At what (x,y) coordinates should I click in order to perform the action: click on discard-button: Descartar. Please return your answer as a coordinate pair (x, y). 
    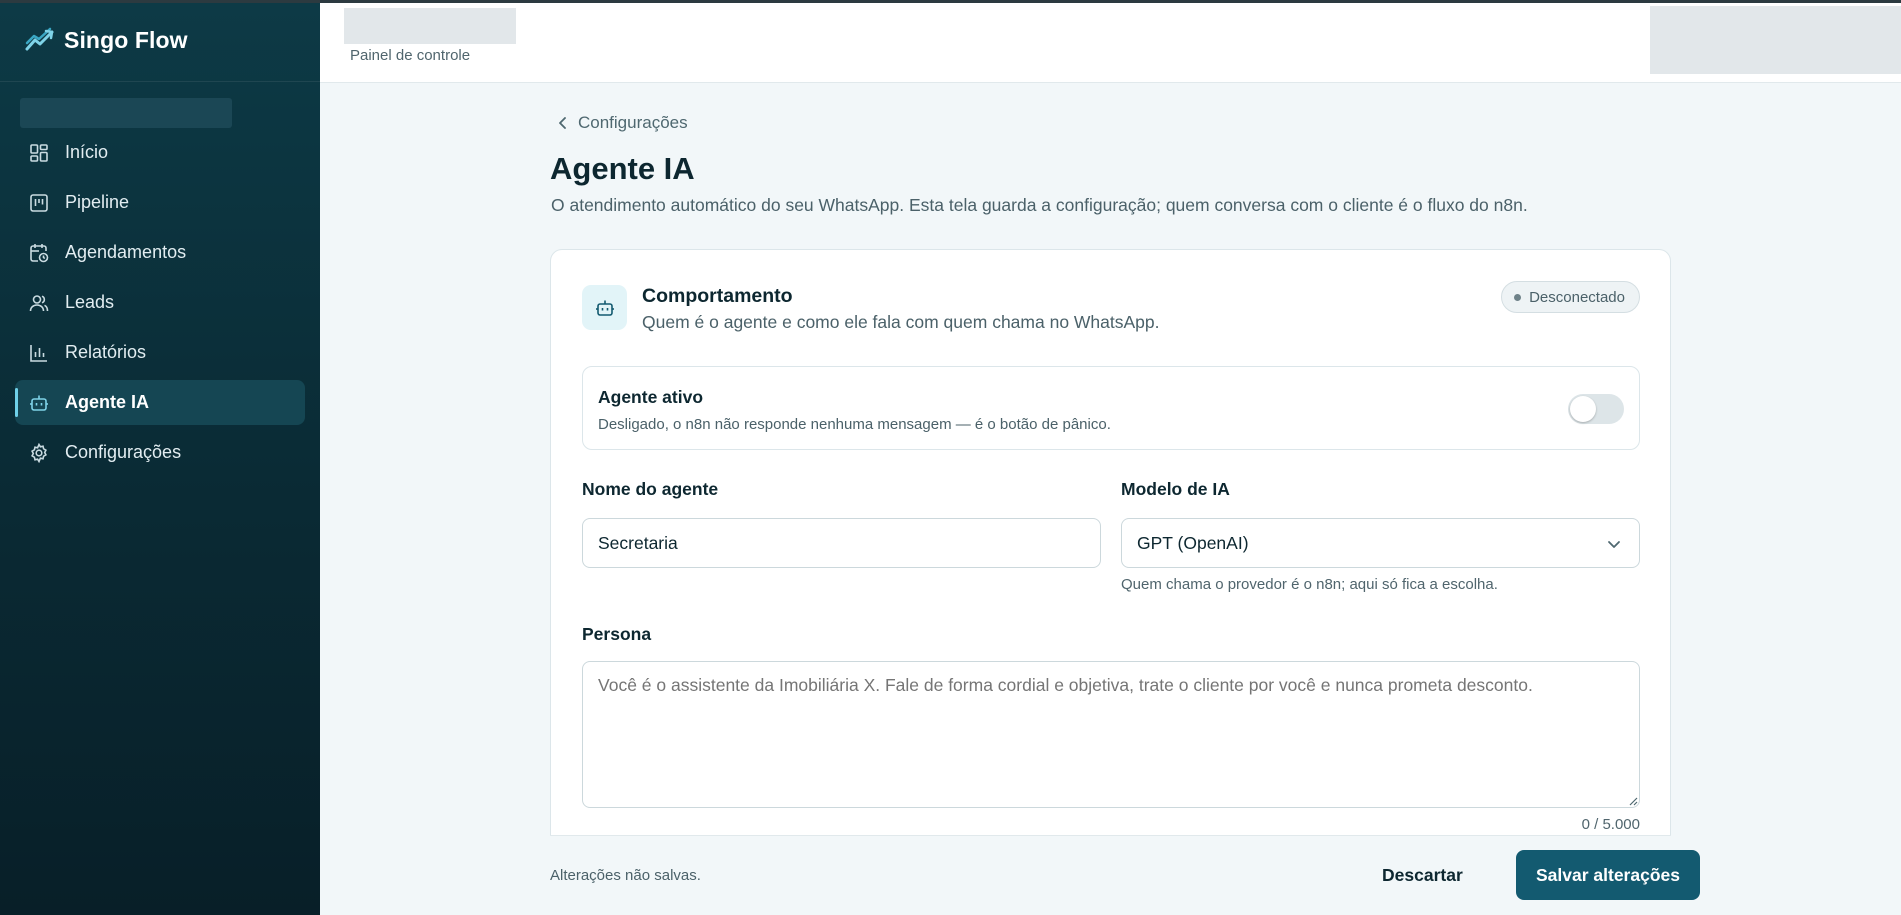
    Looking at the image, I should click on (1422, 875).